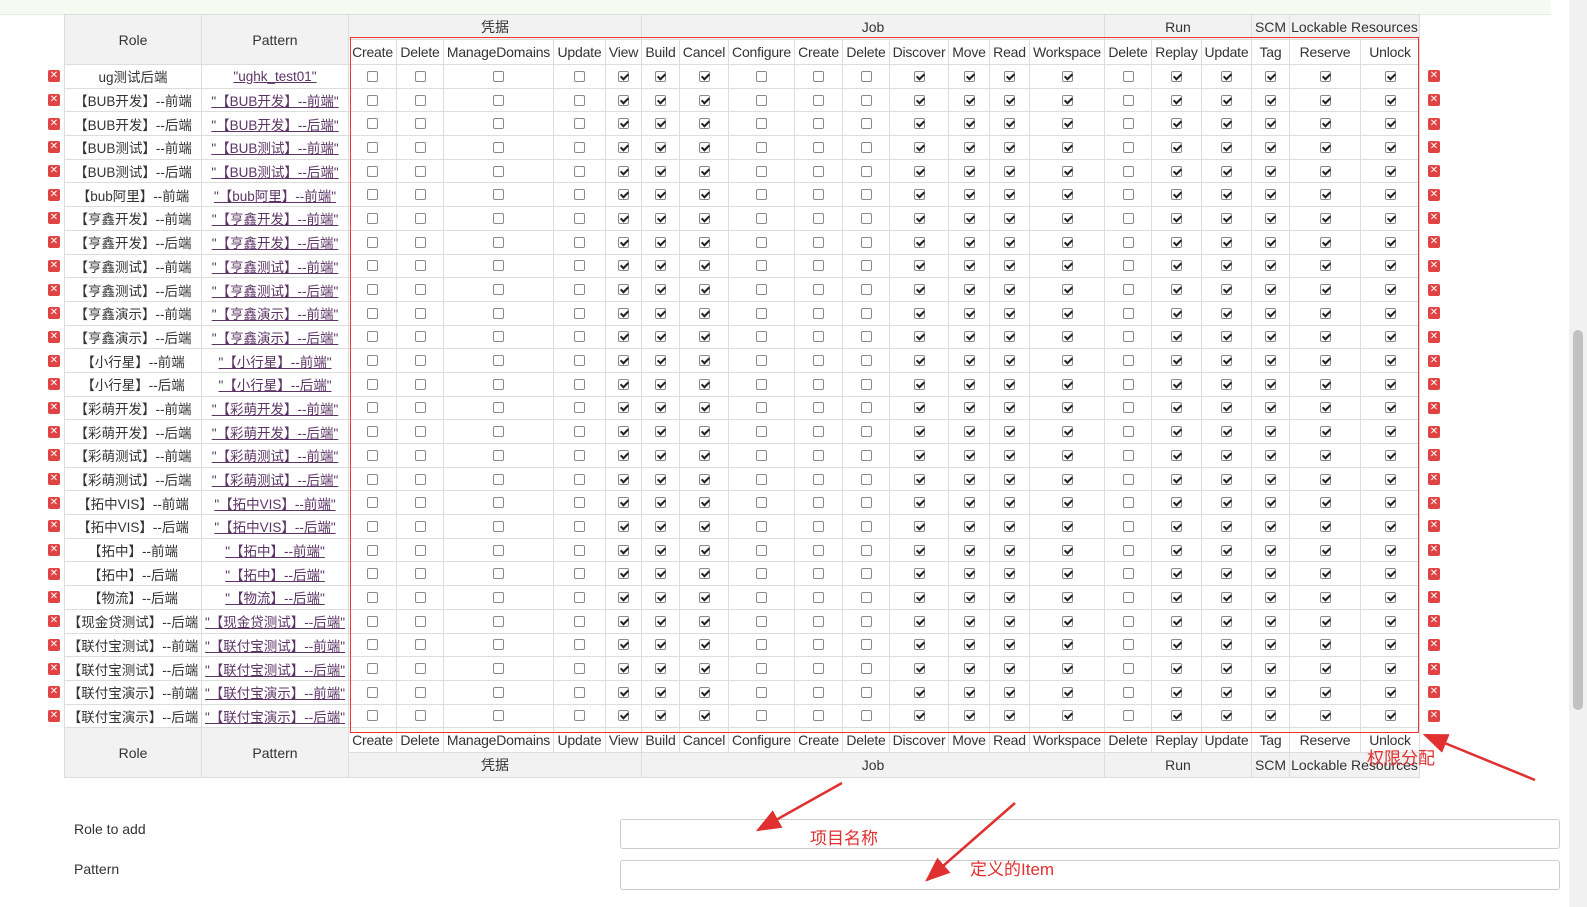  Describe the element at coordinates (274, 125) in the screenshot. I see `pattern-link: "【BUB开发】--后端"` at that location.